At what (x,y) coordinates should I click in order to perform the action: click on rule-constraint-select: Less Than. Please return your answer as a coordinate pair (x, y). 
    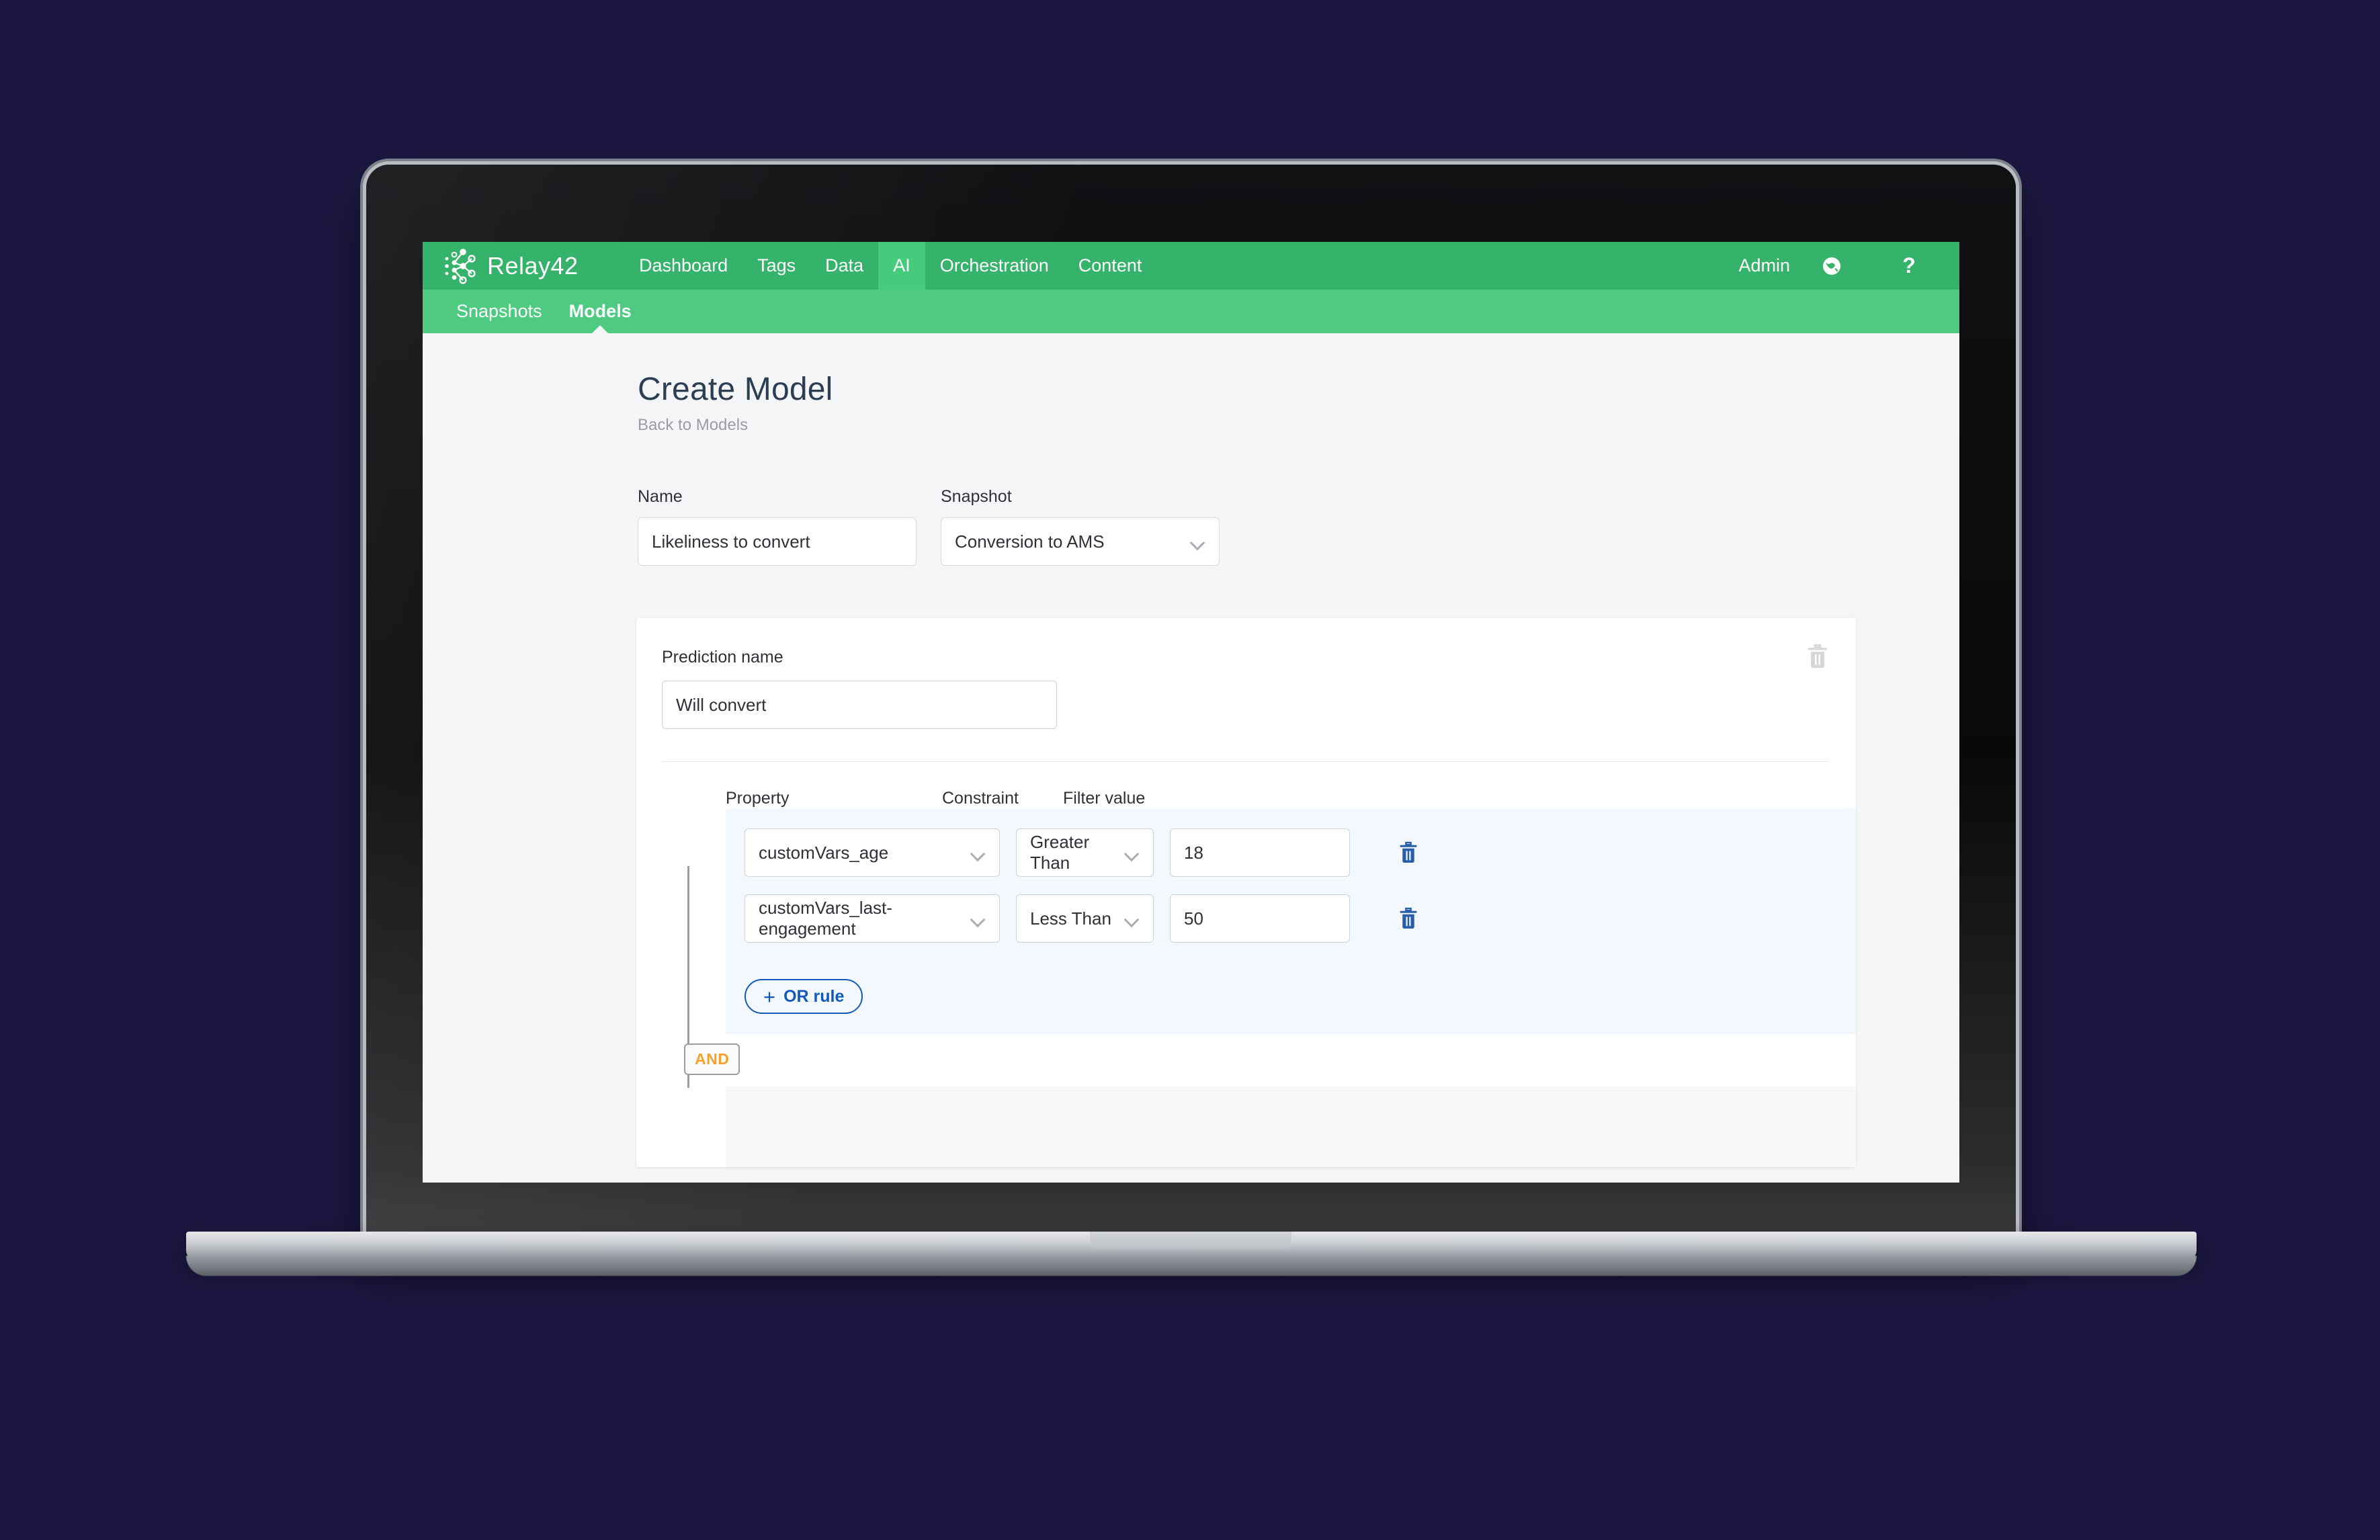
    Looking at the image, I should click on (1085, 918).